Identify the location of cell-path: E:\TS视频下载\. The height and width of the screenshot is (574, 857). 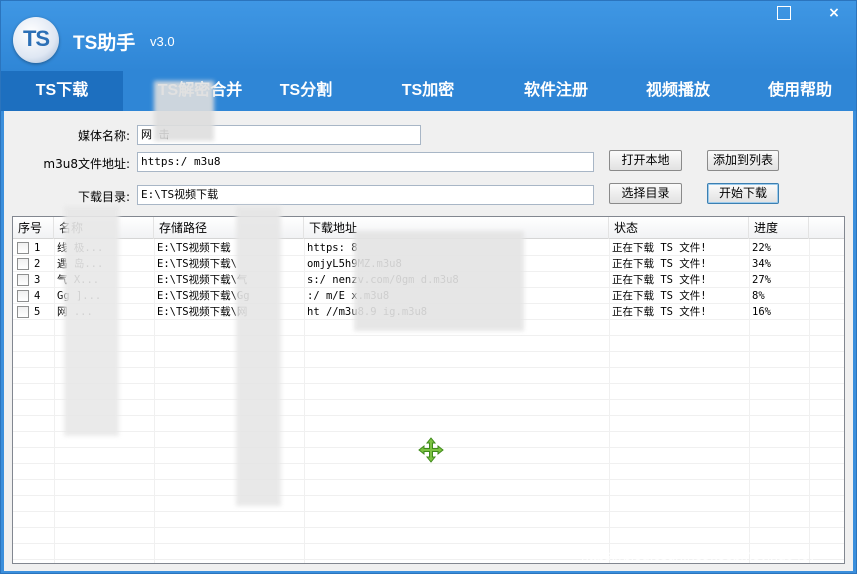
(197, 264).